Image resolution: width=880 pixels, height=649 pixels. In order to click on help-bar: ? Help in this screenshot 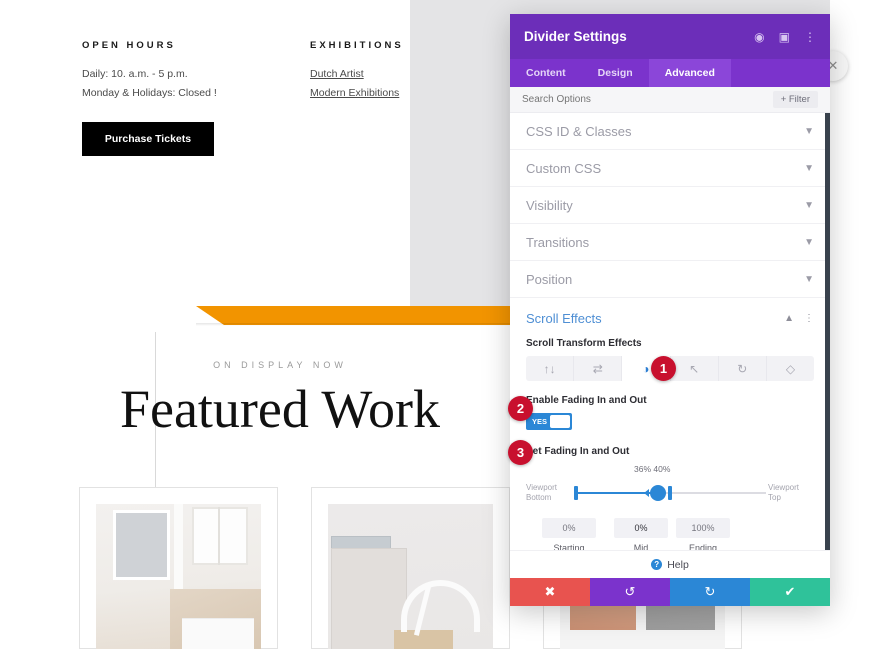, I will do `click(670, 564)`.